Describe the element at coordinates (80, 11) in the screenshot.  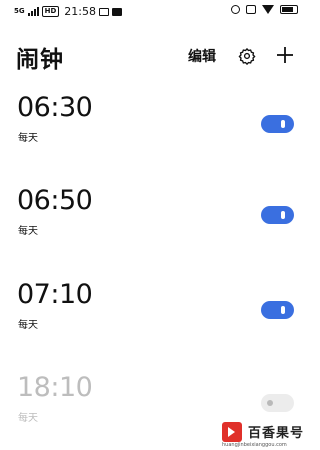
I see `status-time: 21:58` at that location.